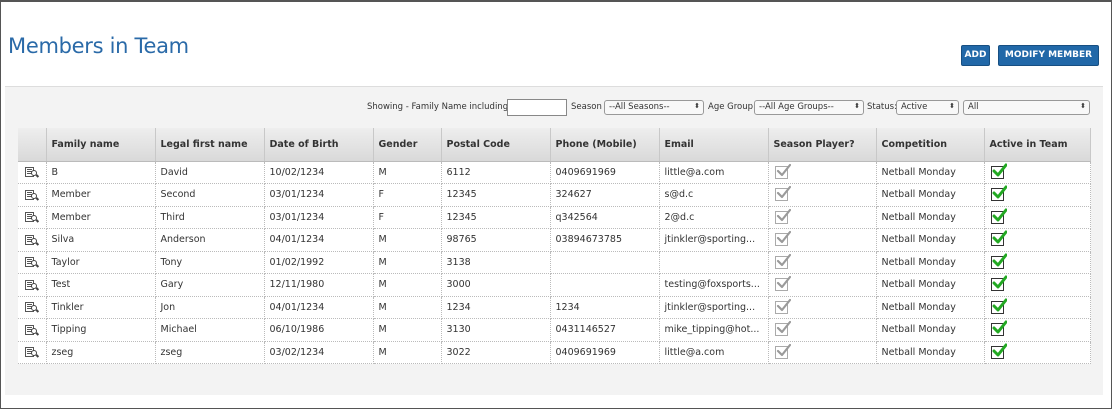 This screenshot has width=1112, height=409. I want to click on cell-email: little@a.com, so click(714, 352).